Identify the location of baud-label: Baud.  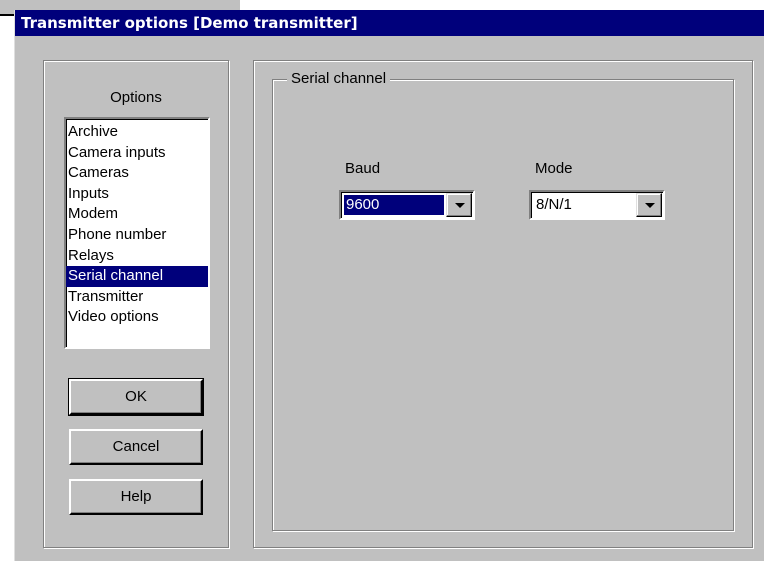
(363, 168).